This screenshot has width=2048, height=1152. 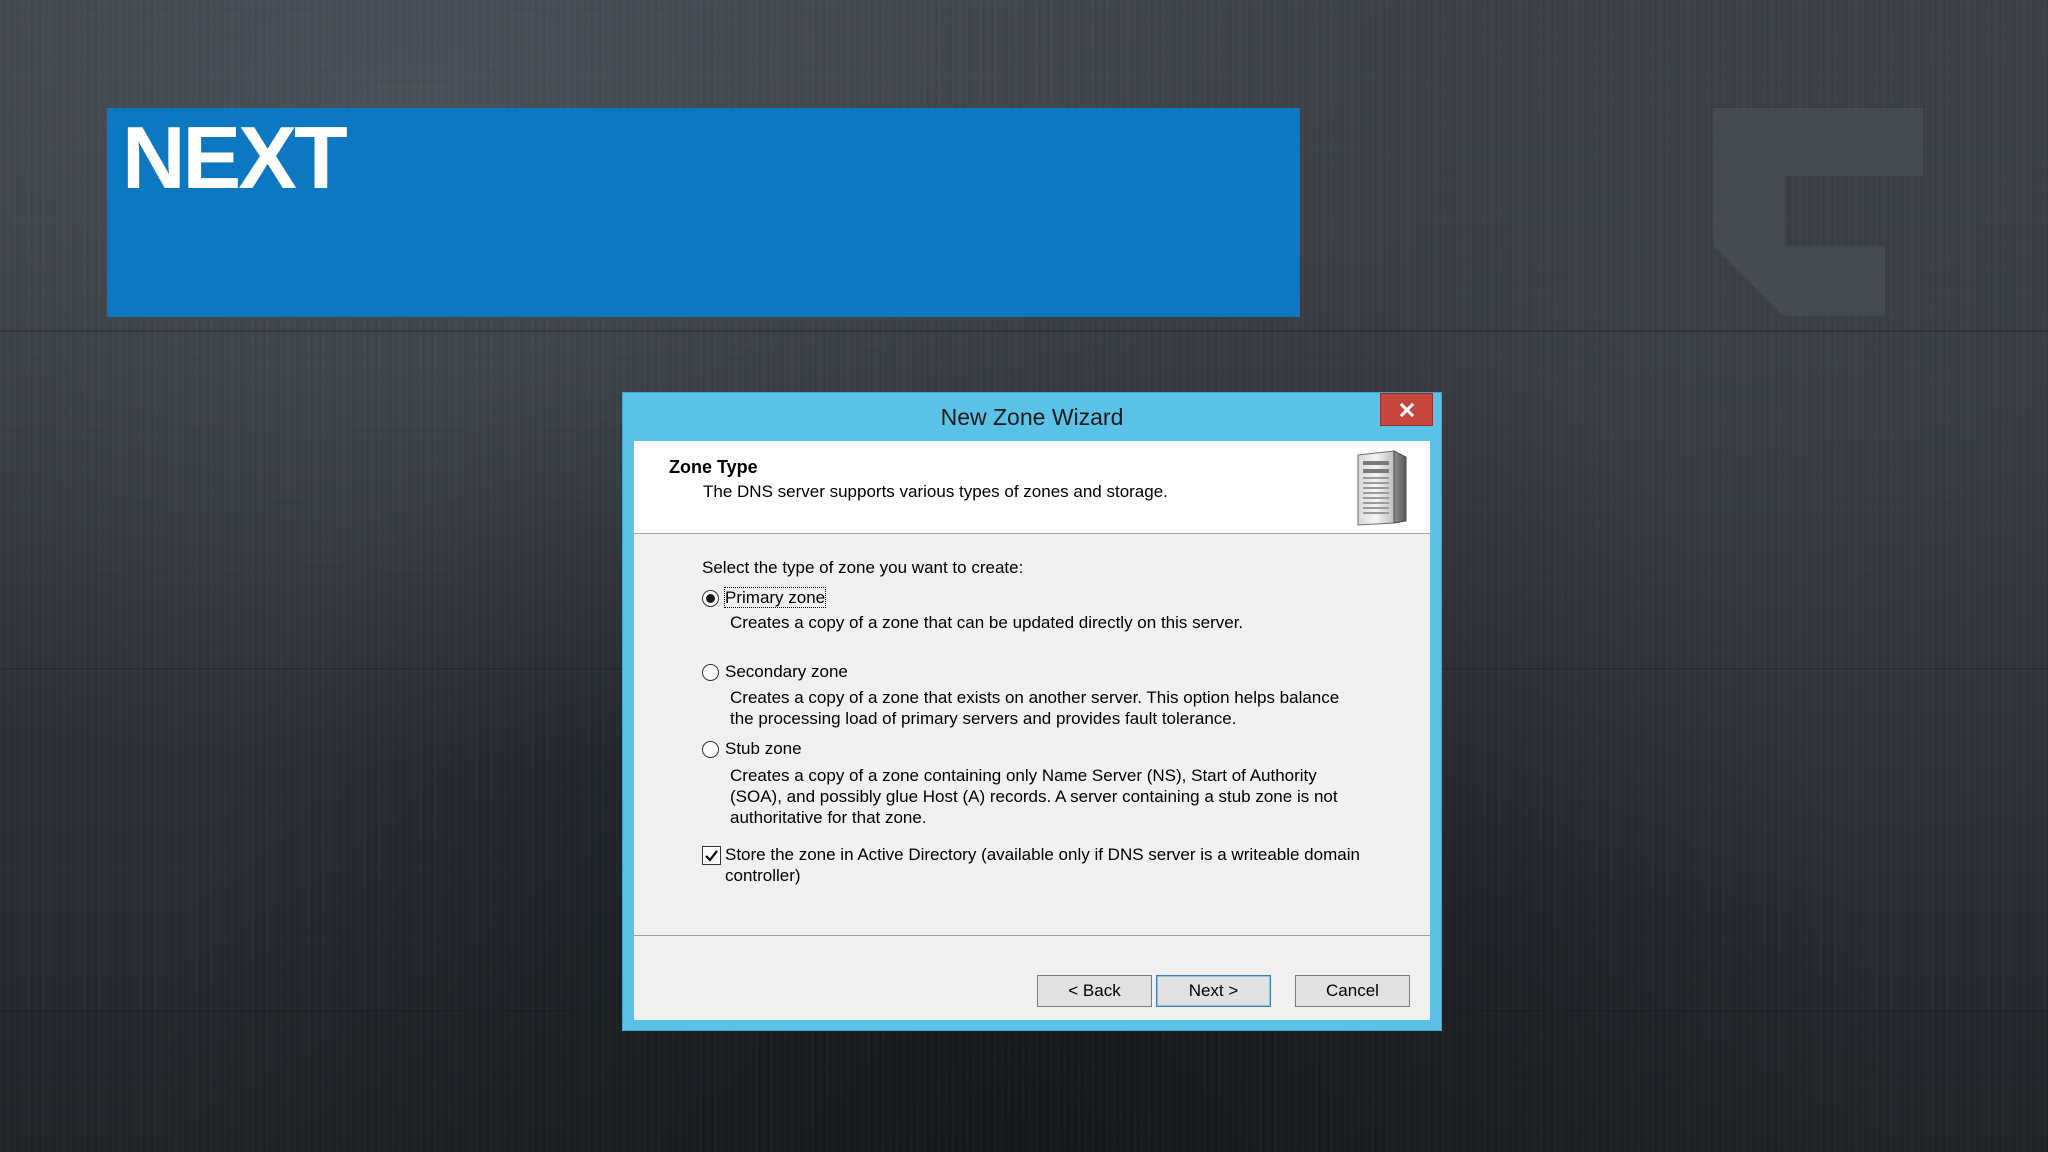 I want to click on dialog-title: New Zone Wizard, so click(x=1032, y=417).